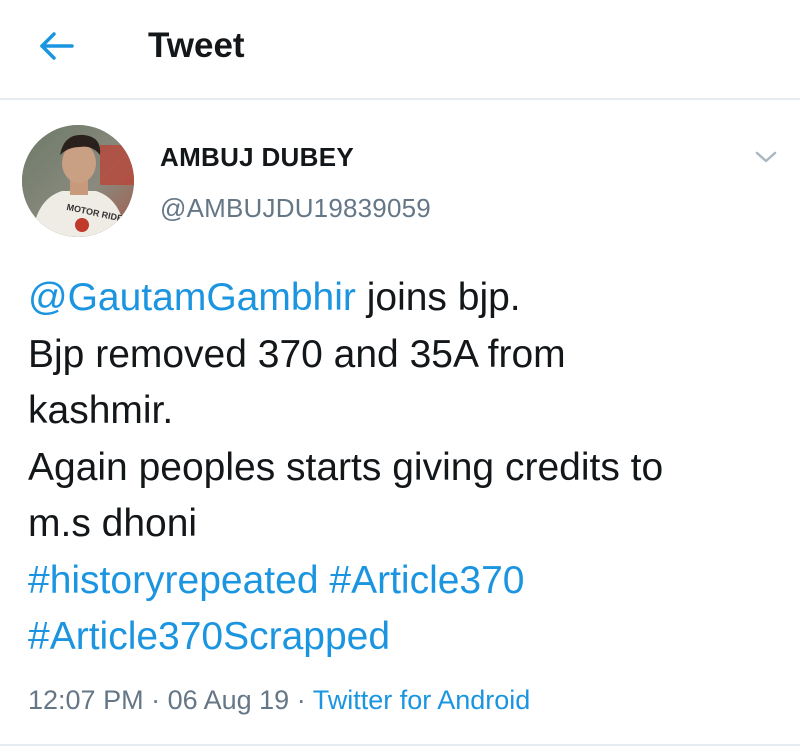 The image size is (800, 750). What do you see at coordinates (101, 410) in the screenshot?
I see `tweet-line: kashmir.` at bounding box center [101, 410].